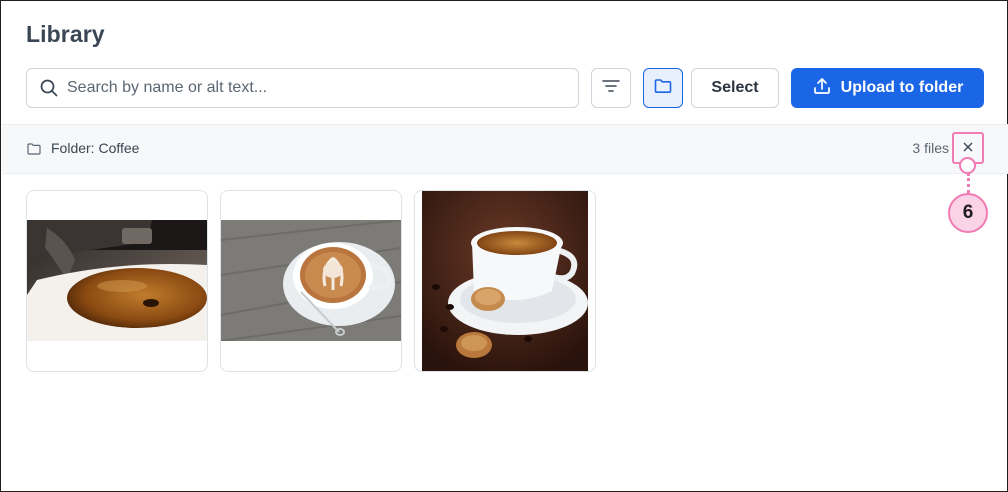 Image resolution: width=1008 pixels, height=492 pixels. I want to click on select-button: Select, so click(735, 88).